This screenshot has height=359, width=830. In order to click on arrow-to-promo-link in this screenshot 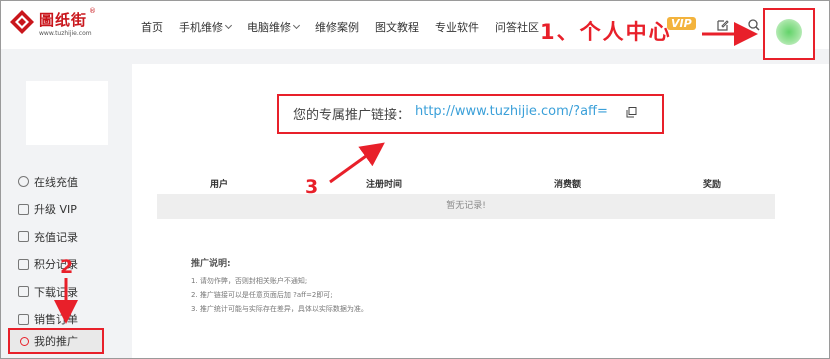, I will do `click(357, 163)`.